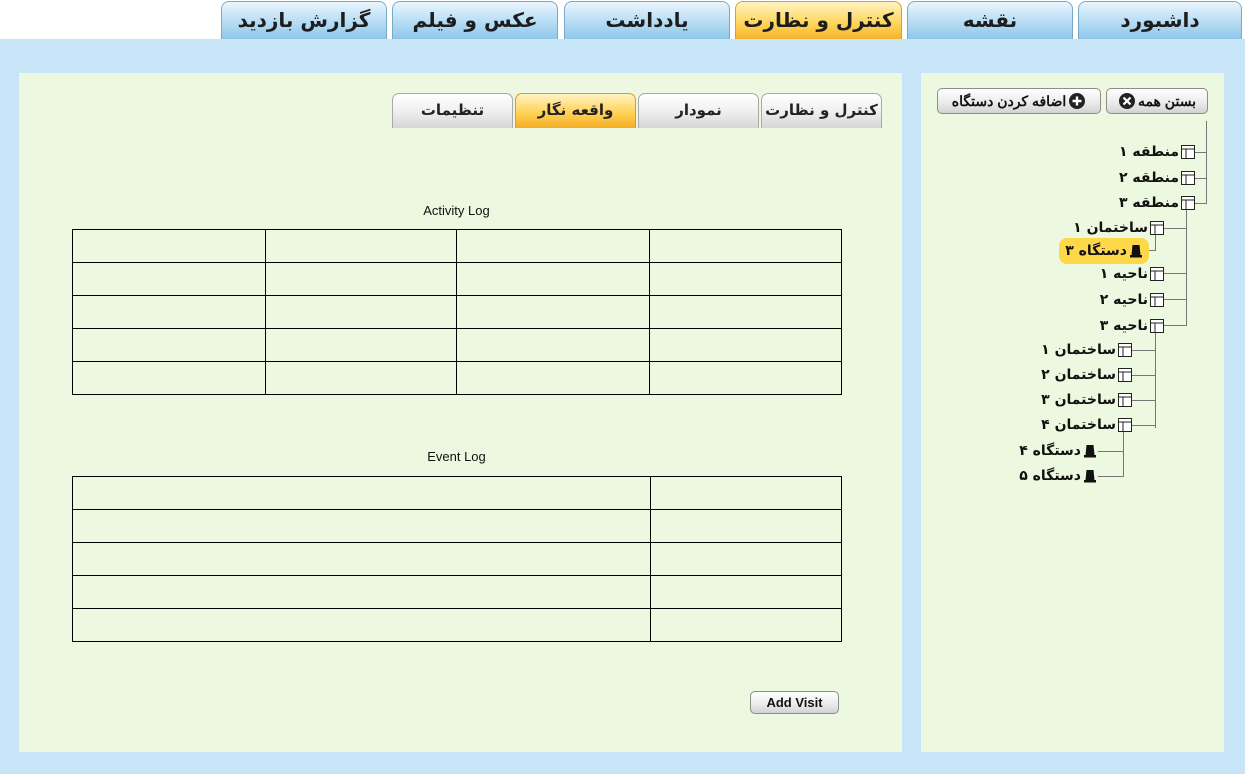 Image resolution: width=1245 pixels, height=774 pixels. Describe the element at coordinates (1123, 274) in the screenshot. I see `tree-item-label: ناحیه ۱` at that location.